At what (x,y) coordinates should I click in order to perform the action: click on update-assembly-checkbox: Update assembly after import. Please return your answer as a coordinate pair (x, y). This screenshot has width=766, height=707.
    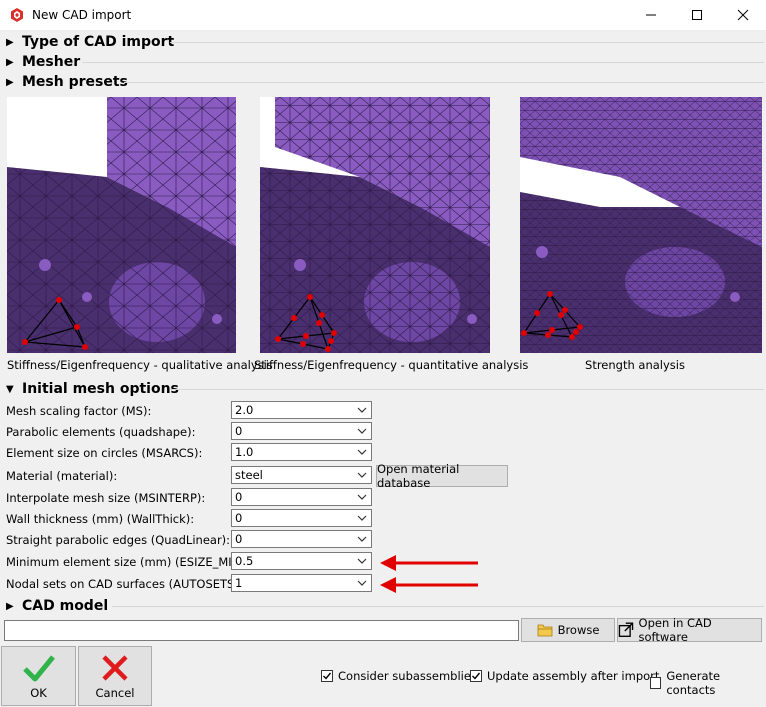
    Looking at the image, I should click on (564, 676).